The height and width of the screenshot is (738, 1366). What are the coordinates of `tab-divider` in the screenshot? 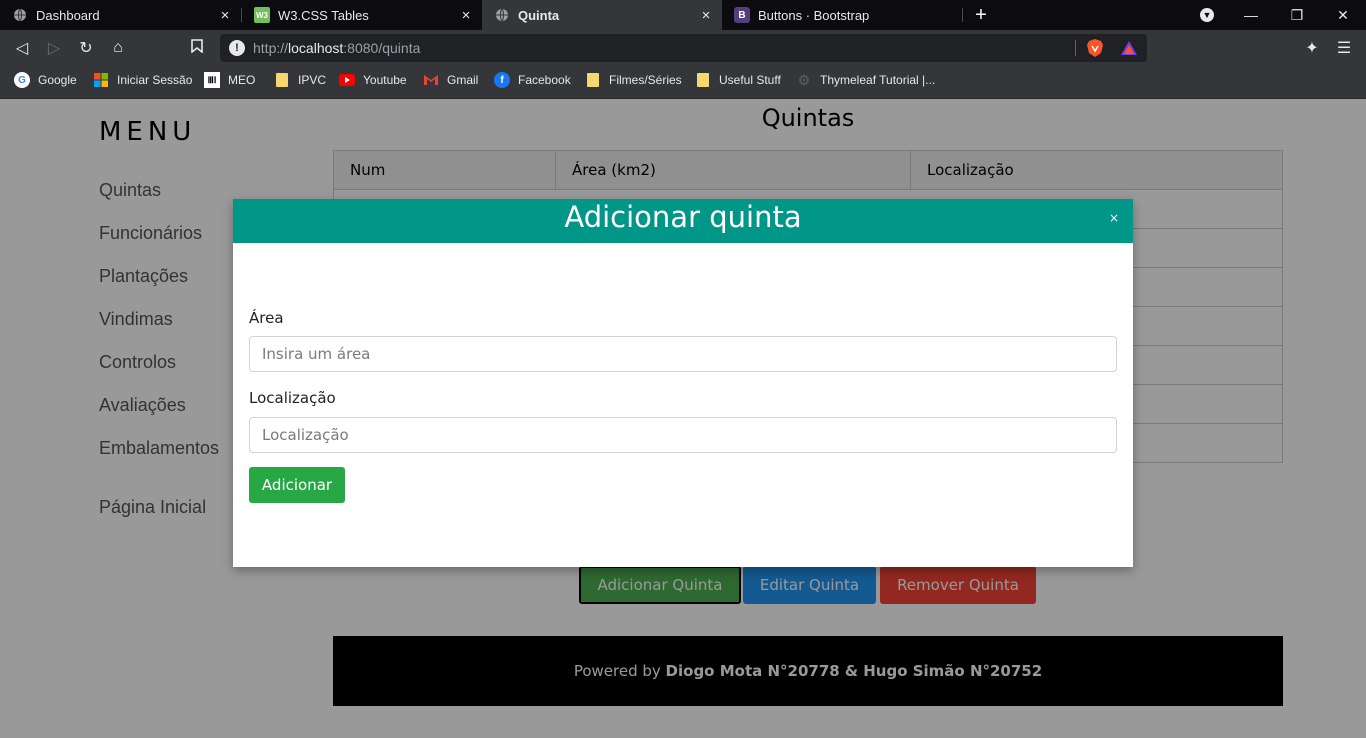 It's located at (962, 15).